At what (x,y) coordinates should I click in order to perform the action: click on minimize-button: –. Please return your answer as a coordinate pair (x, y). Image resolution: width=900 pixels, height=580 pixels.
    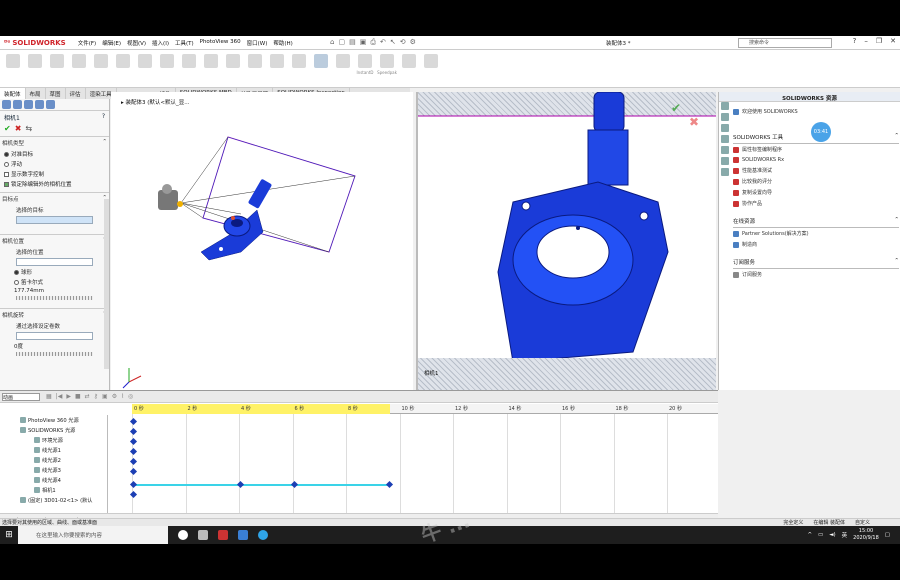
    Looking at the image, I should click on (866, 41).